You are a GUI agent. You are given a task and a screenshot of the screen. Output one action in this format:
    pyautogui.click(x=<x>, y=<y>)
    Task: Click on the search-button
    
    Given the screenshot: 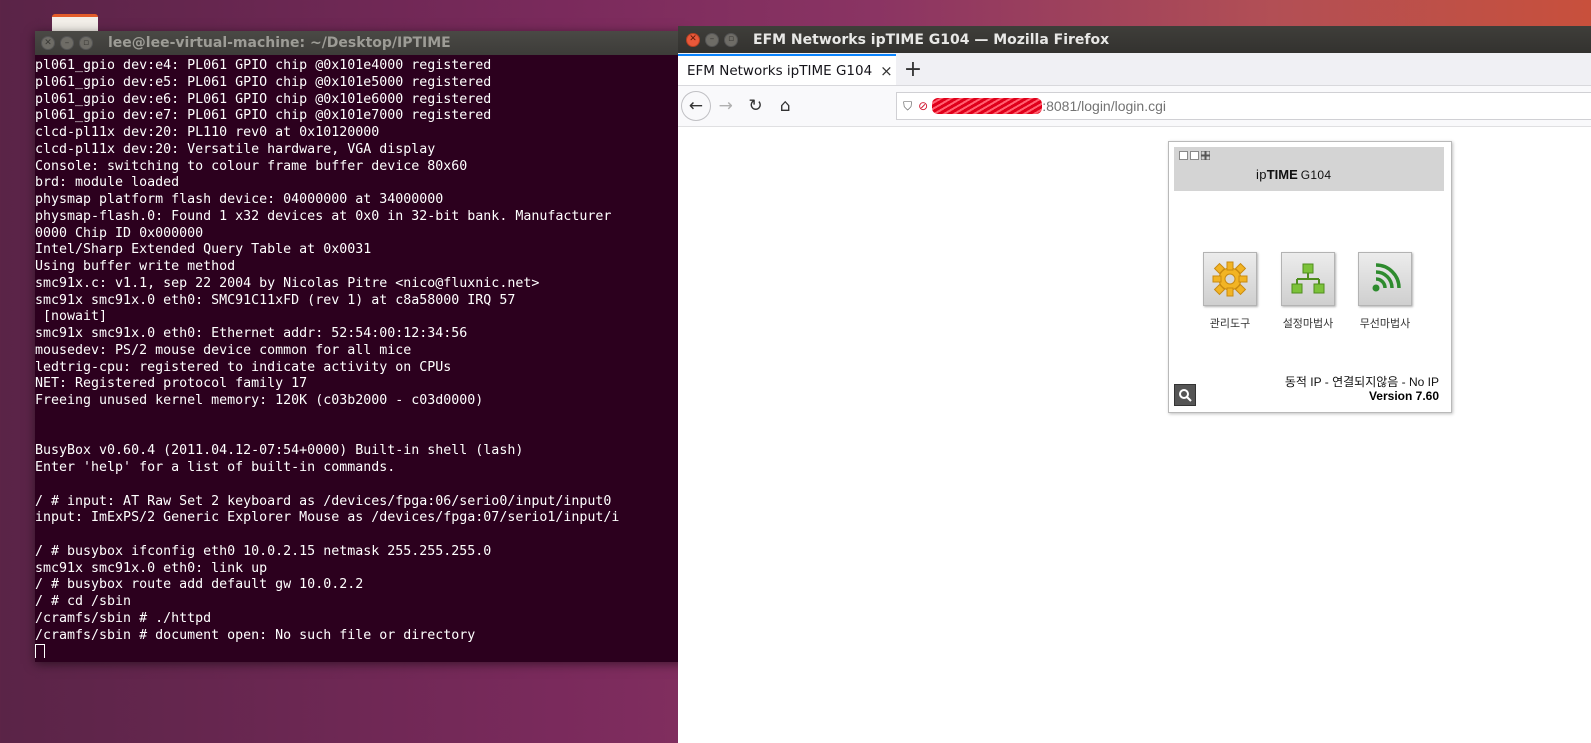 What is the action you would take?
    pyautogui.click(x=1185, y=395)
    